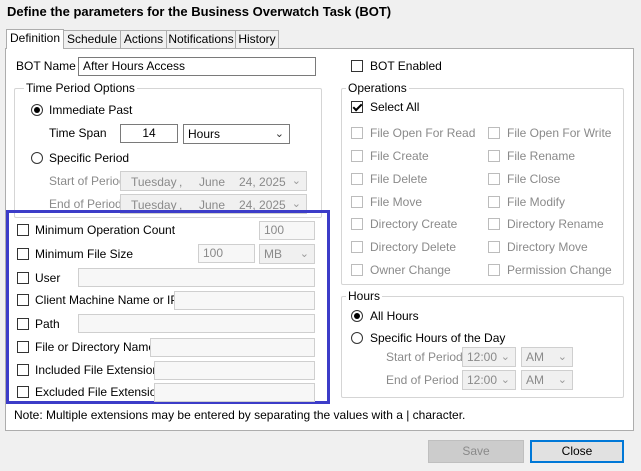 This screenshot has height=471, width=641. Describe the element at coordinates (424, 357) in the screenshot. I see `hours-start-label: Start of Period` at that location.